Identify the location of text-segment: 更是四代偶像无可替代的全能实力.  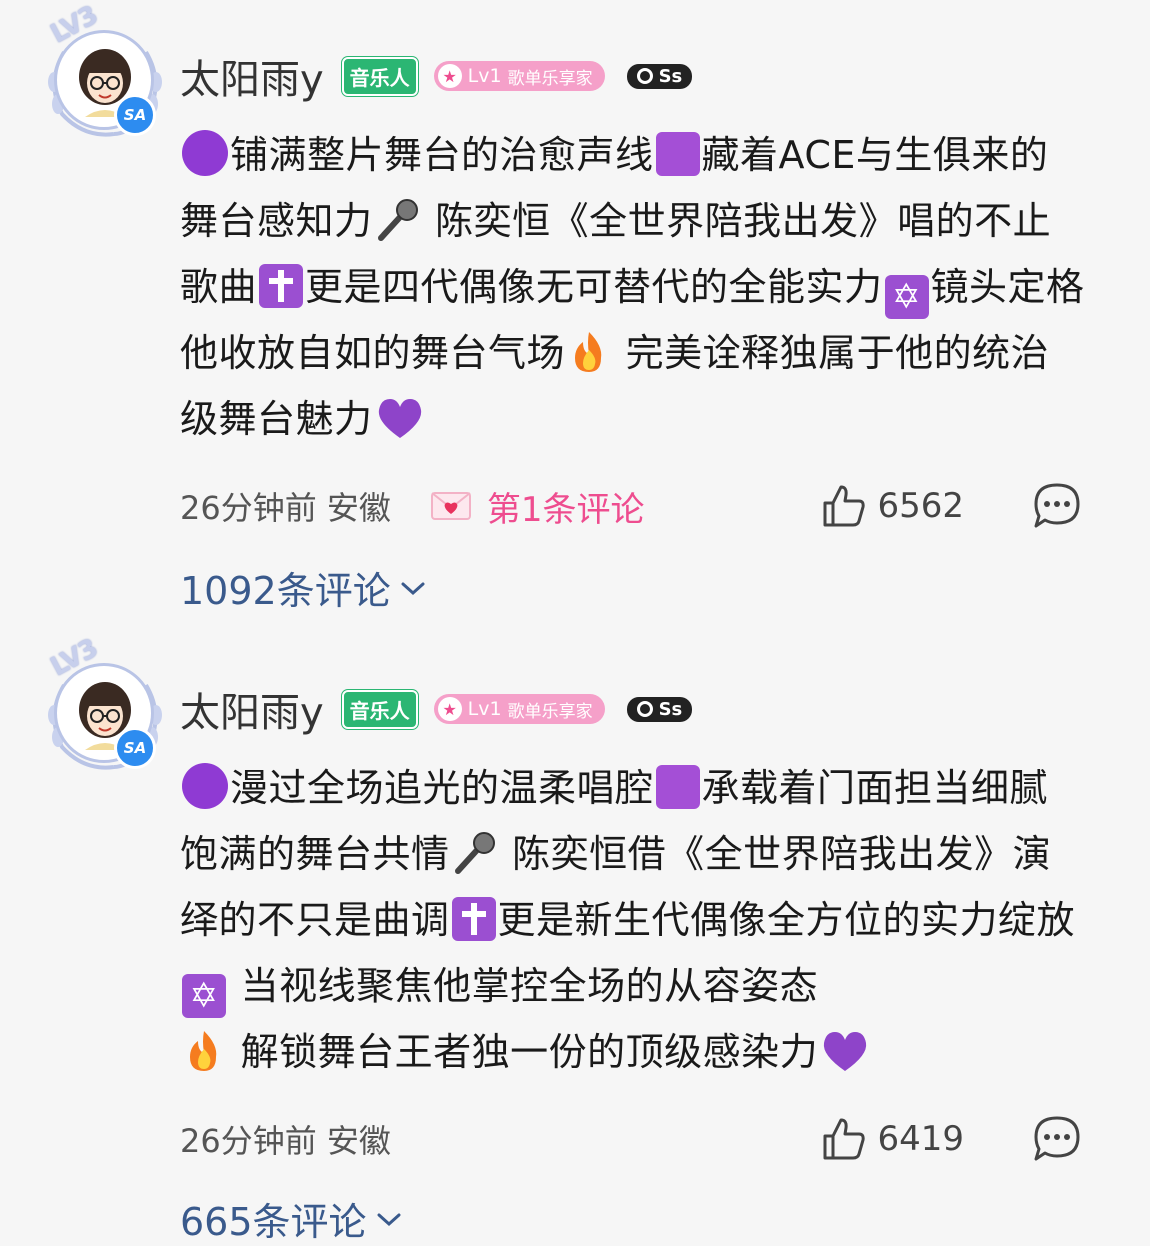
(594, 287).